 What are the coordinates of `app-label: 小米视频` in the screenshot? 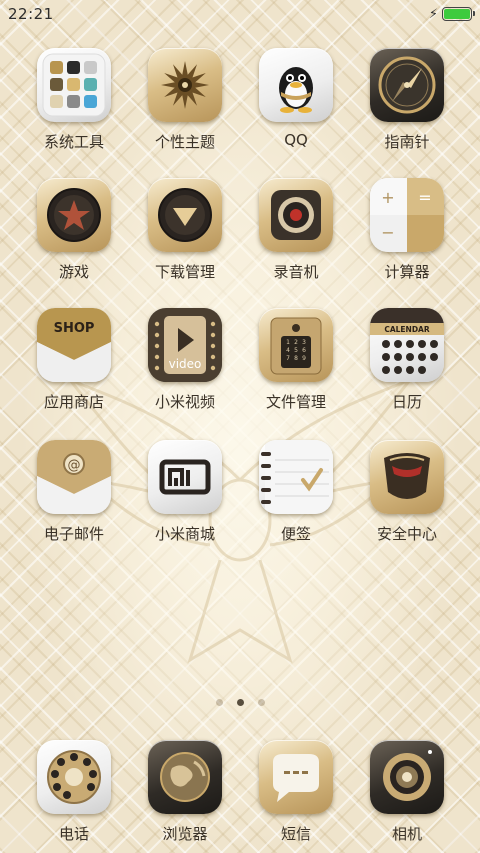 It's located at (184, 402).